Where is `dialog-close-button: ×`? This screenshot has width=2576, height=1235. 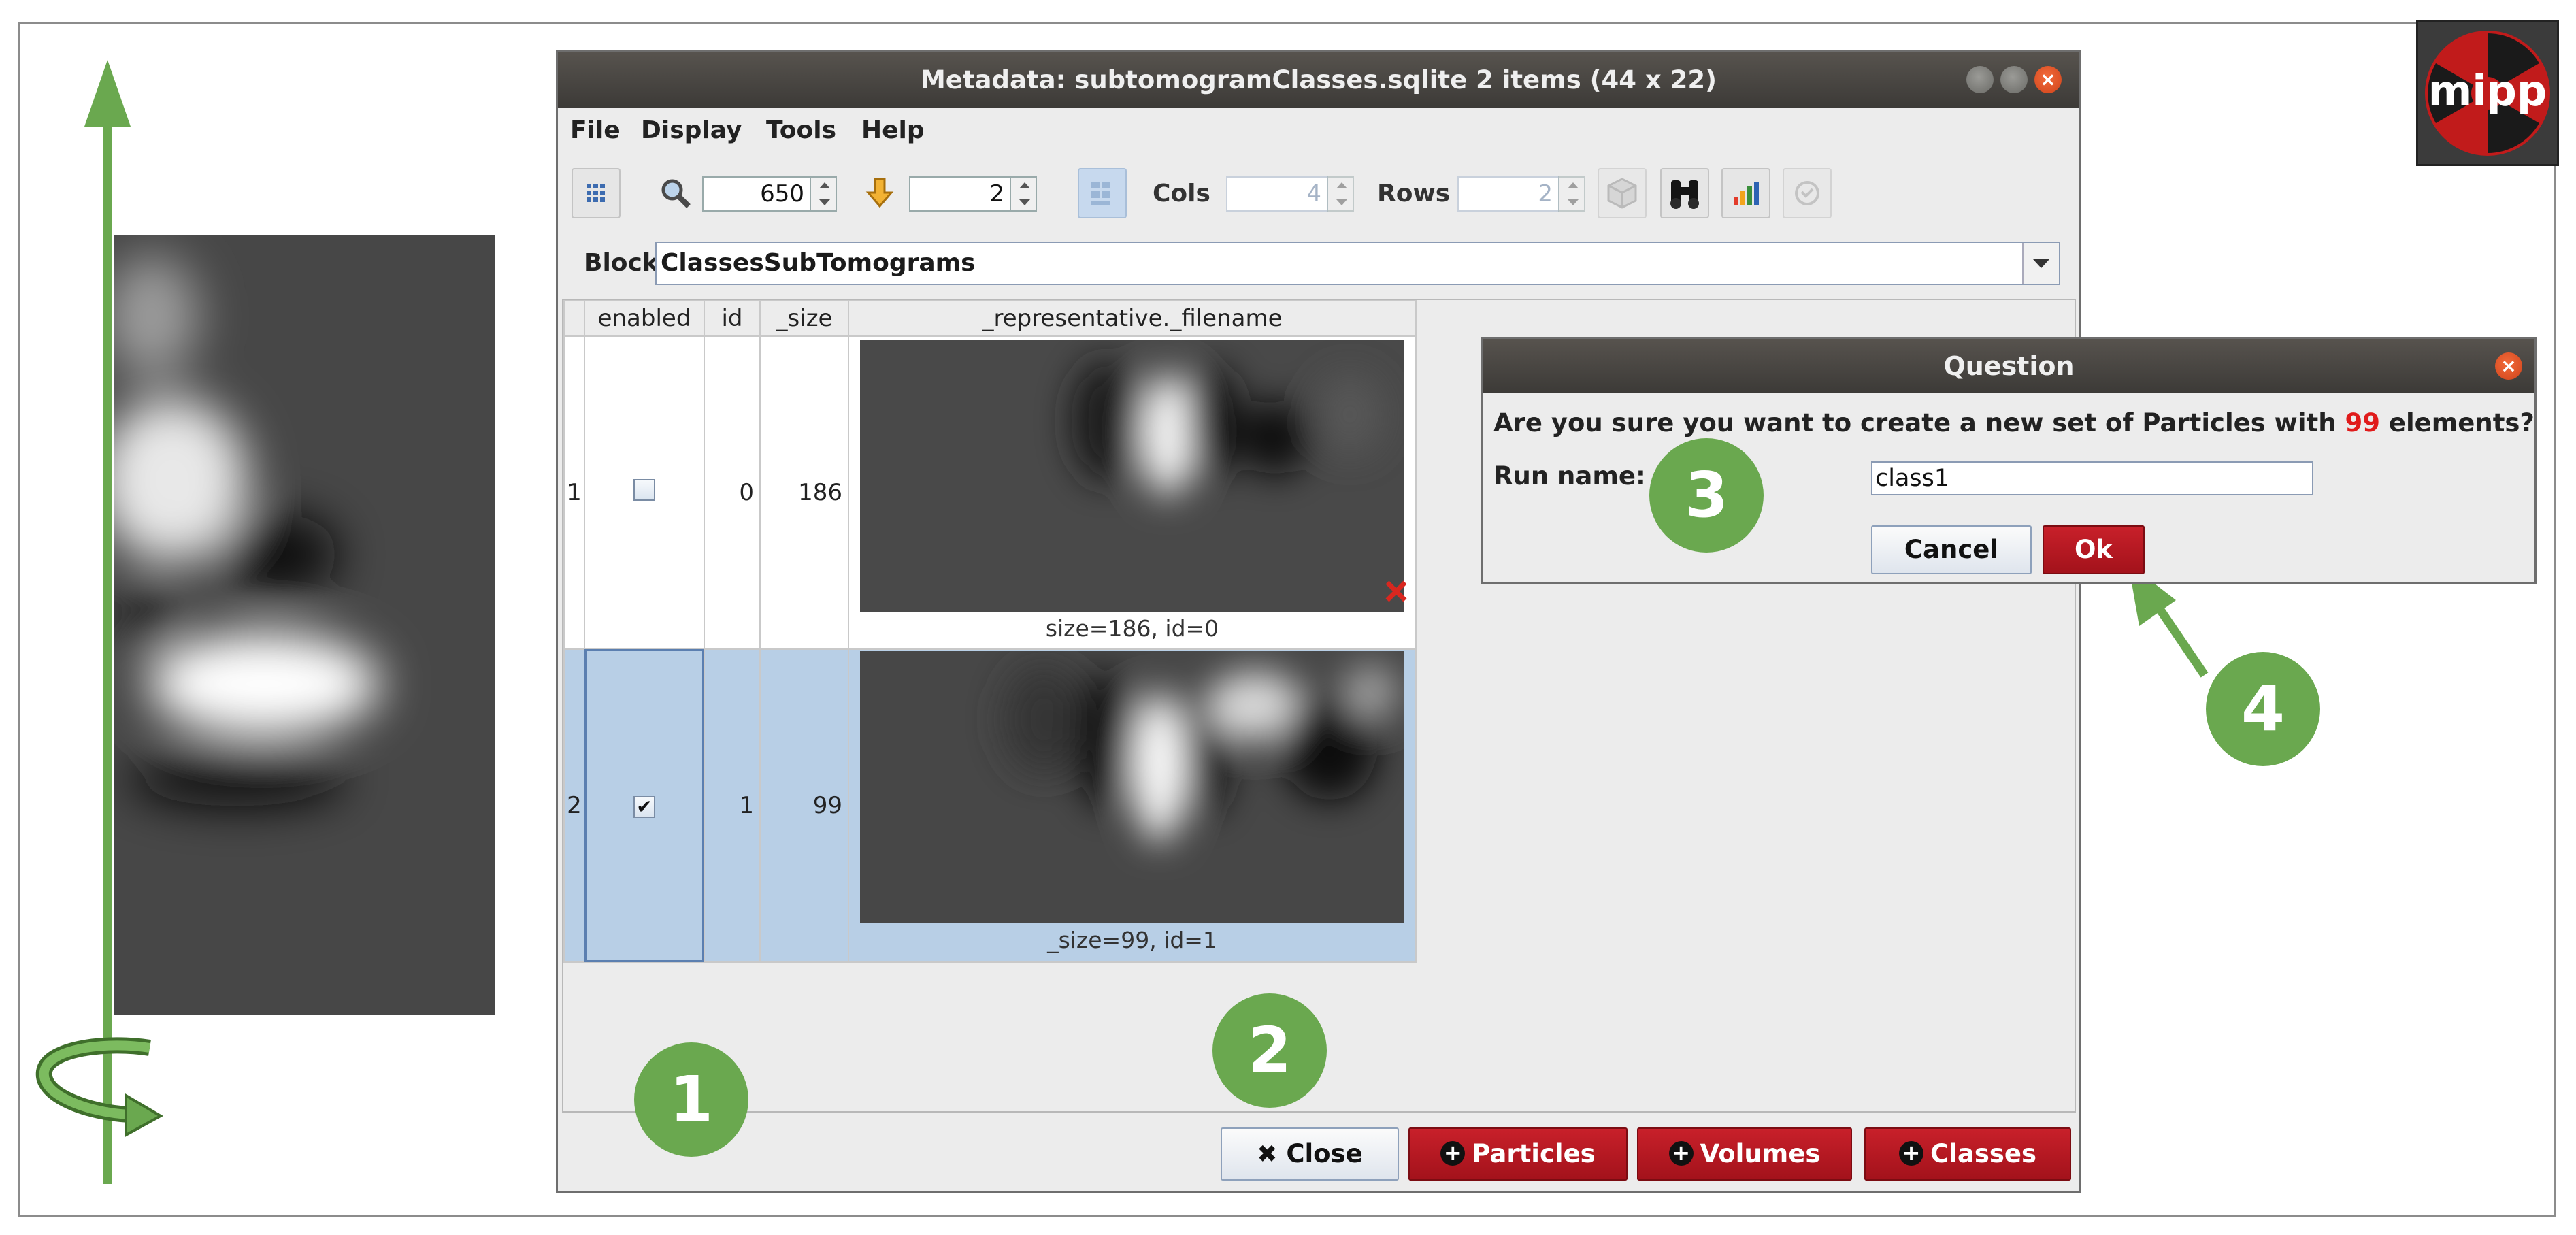 dialog-close-button: × is located at coordinates (2508, 366).